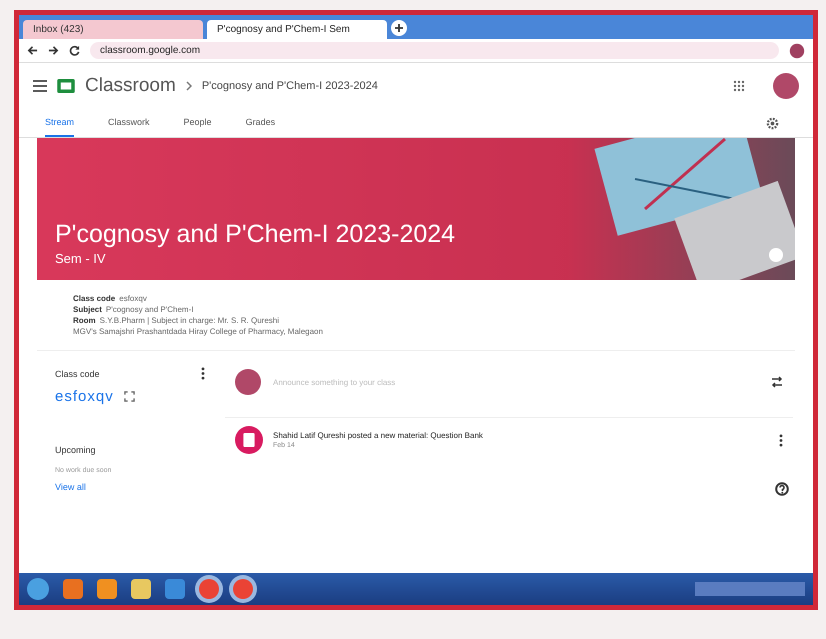 The height and width of the screenshot is (639, 826). What do you see at coordinates (84, 396) in the screenshot?
I see `class-code: esfoxqv` at bounding box center [84, 396].